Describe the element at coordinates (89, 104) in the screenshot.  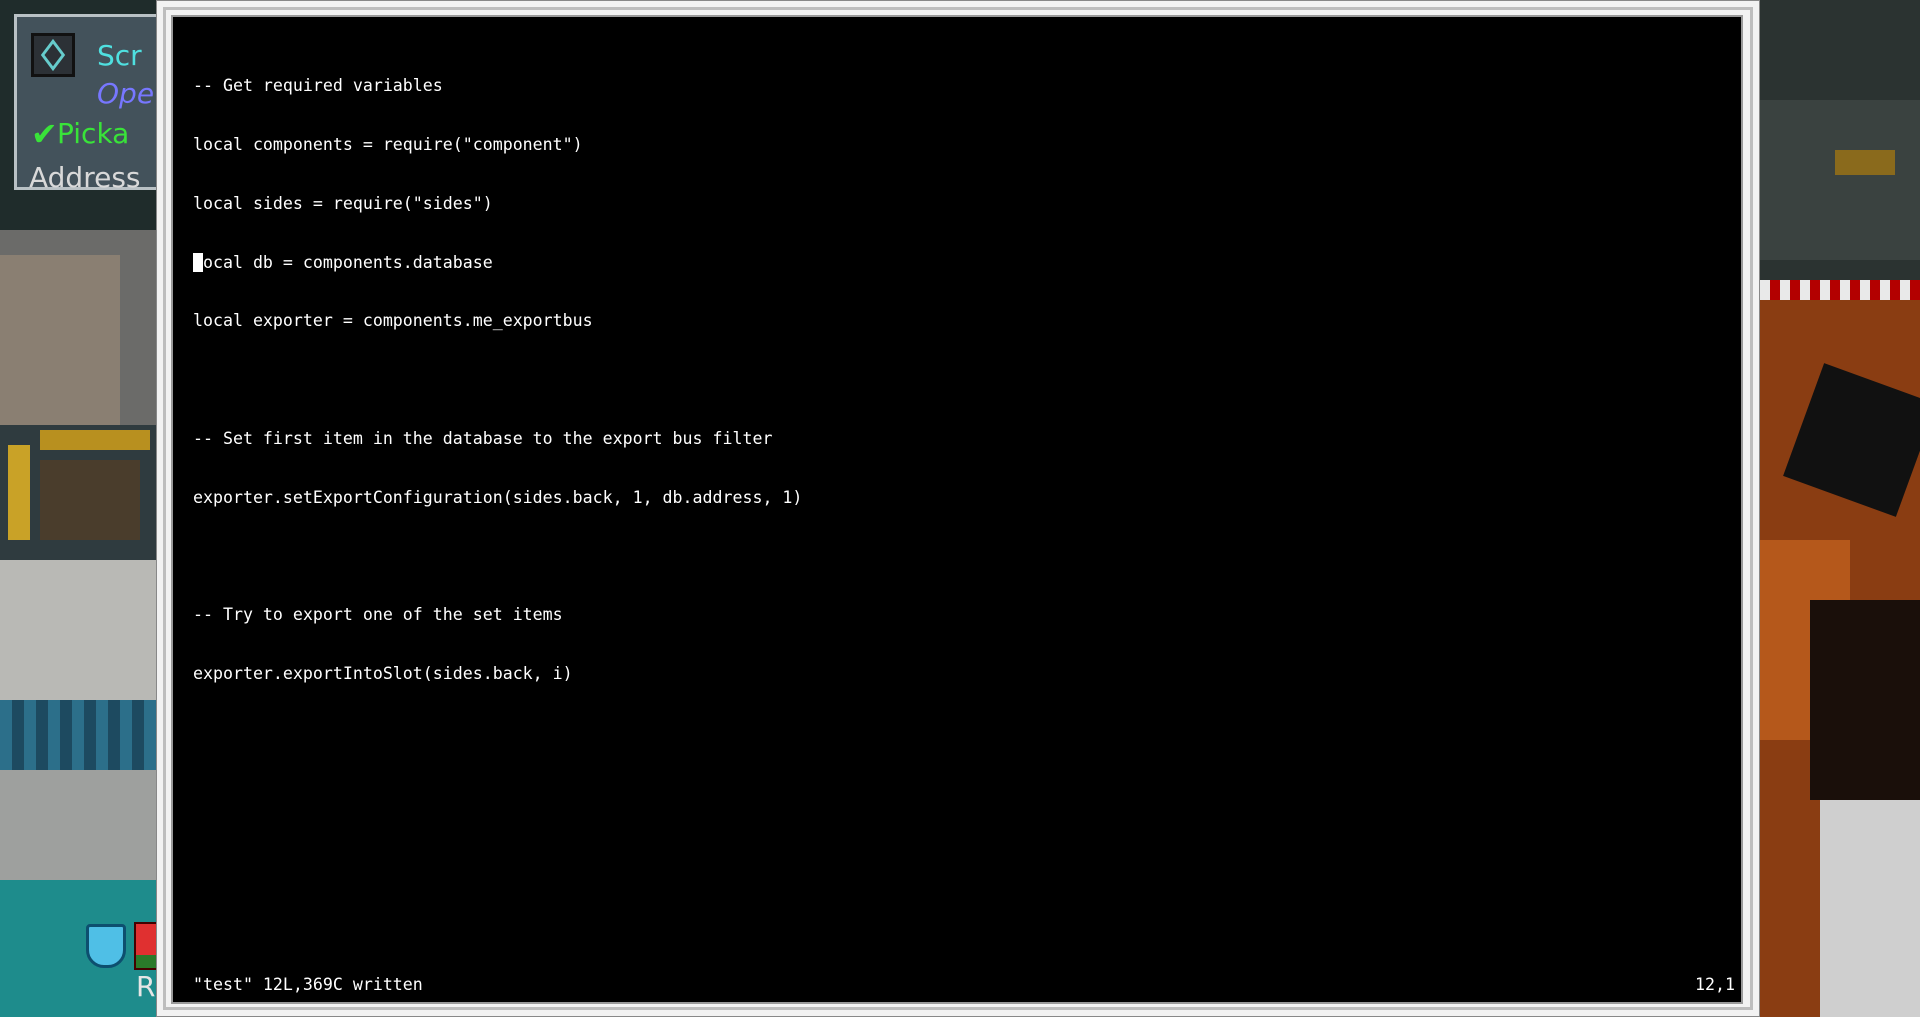
I see `hud-info-panel: Scr Ope ✔ Picka Address` at that location.